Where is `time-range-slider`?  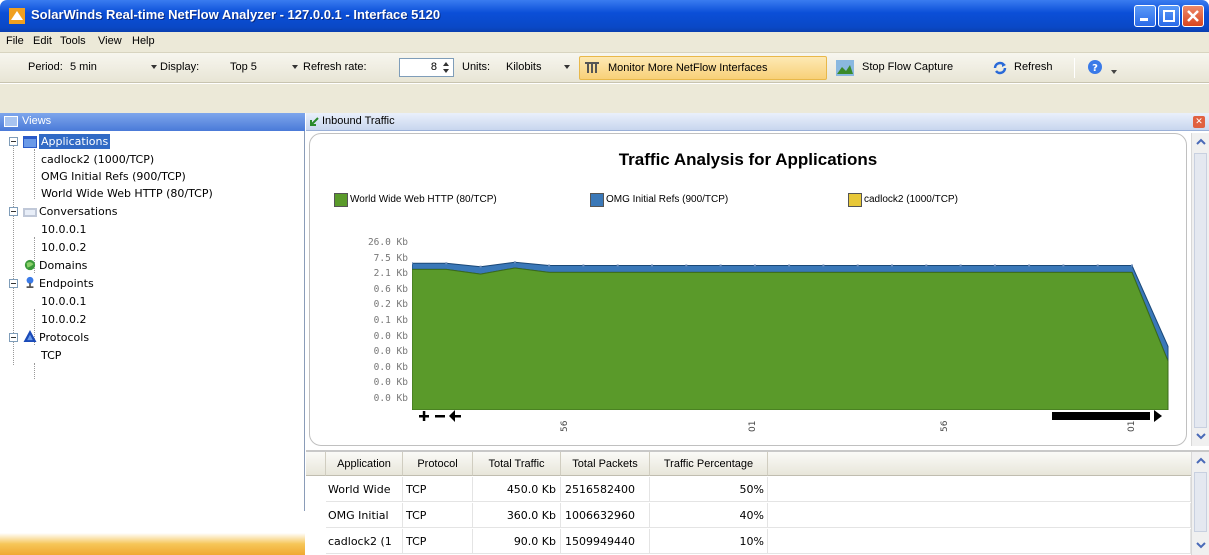
time-range-slider is located at coordinates (1109, 416).